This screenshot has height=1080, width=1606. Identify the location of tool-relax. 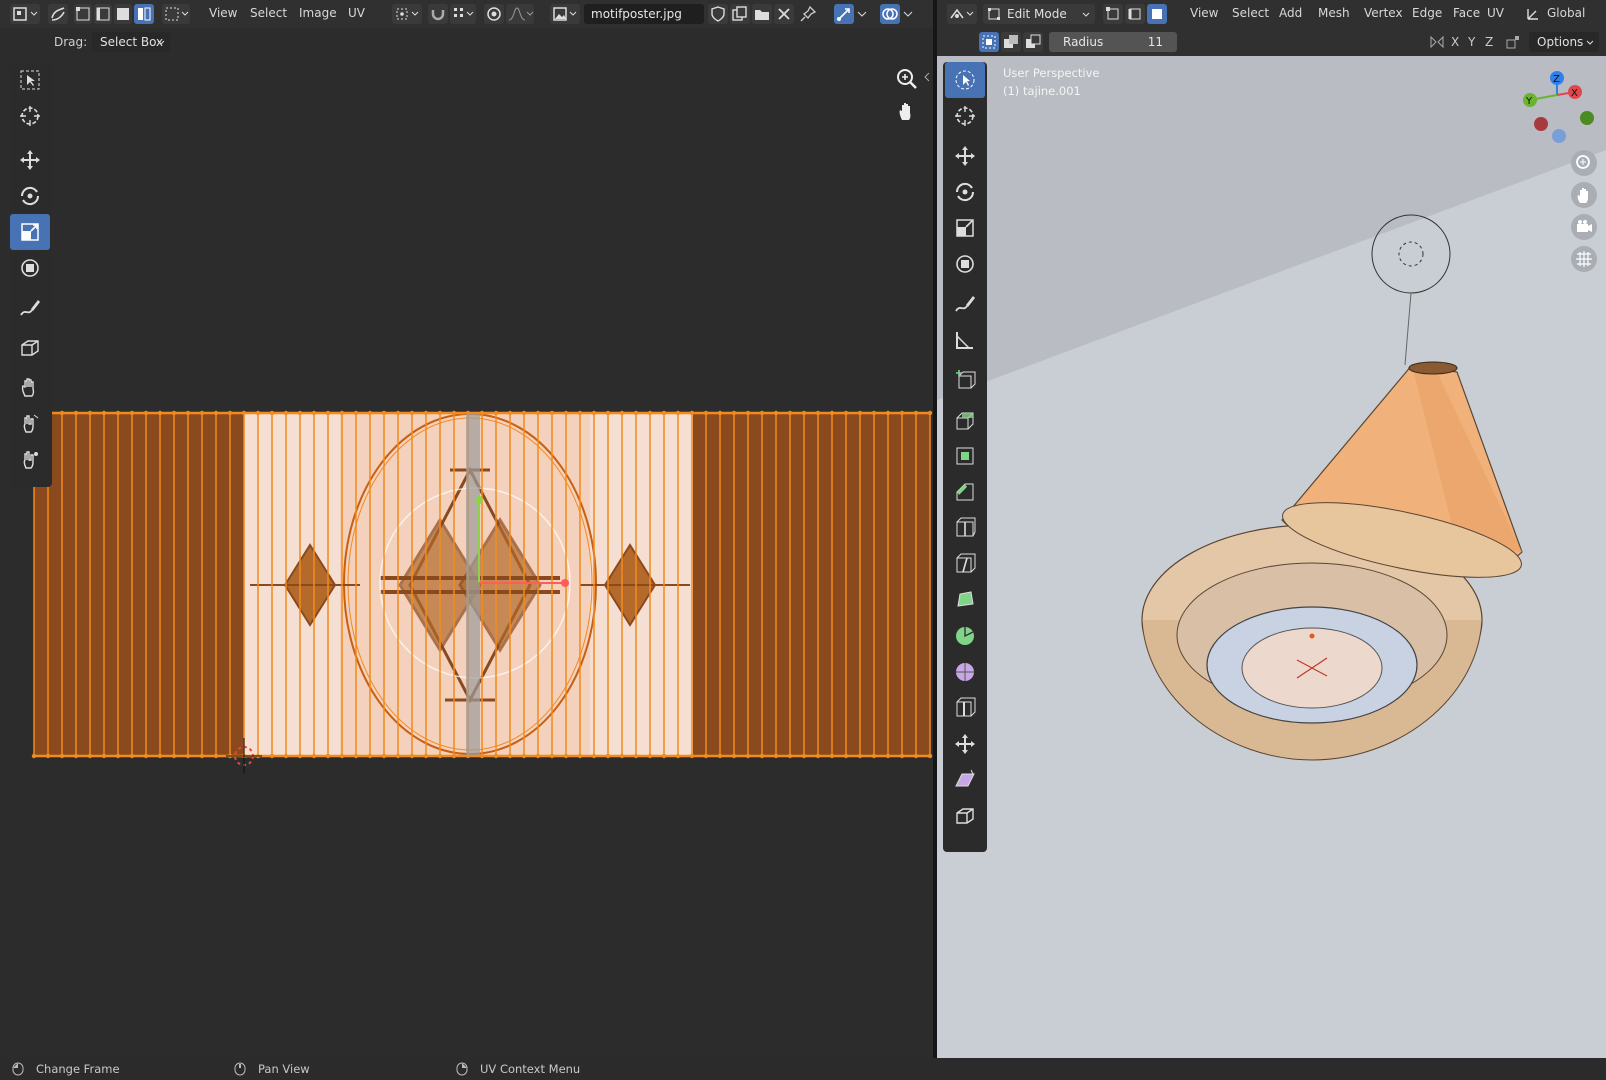
(30, 424).